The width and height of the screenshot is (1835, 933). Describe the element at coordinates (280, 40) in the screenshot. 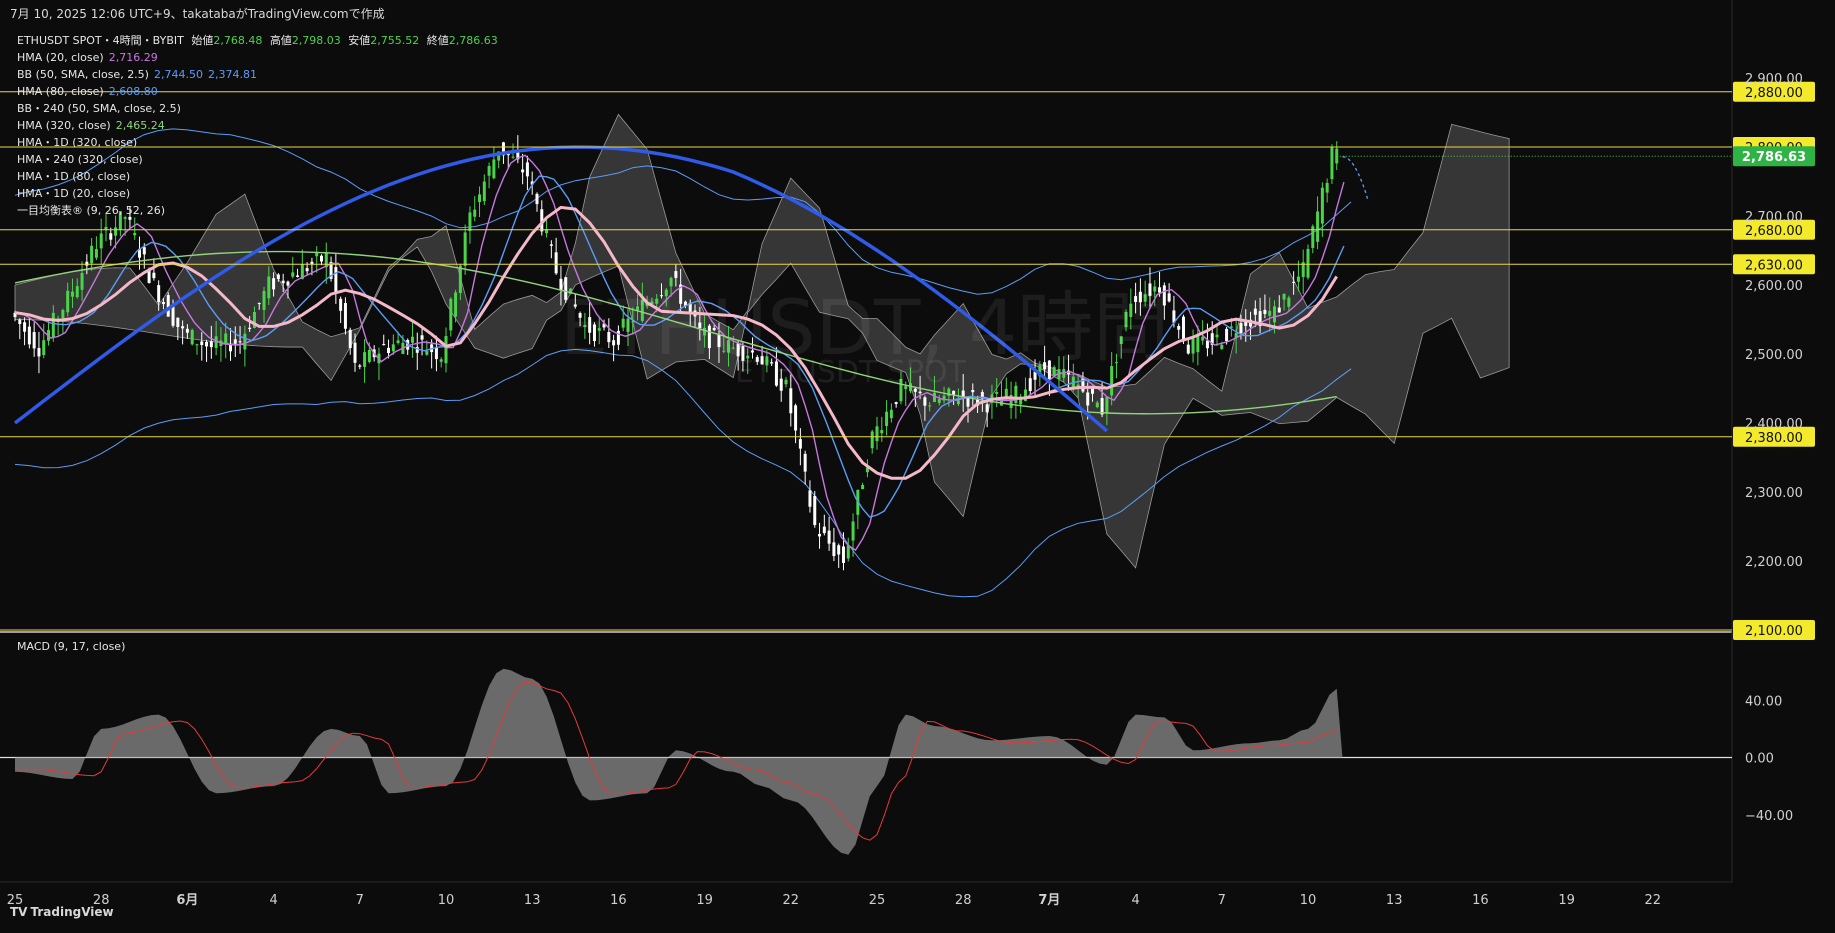

I see `high-label: 高値` at that location.